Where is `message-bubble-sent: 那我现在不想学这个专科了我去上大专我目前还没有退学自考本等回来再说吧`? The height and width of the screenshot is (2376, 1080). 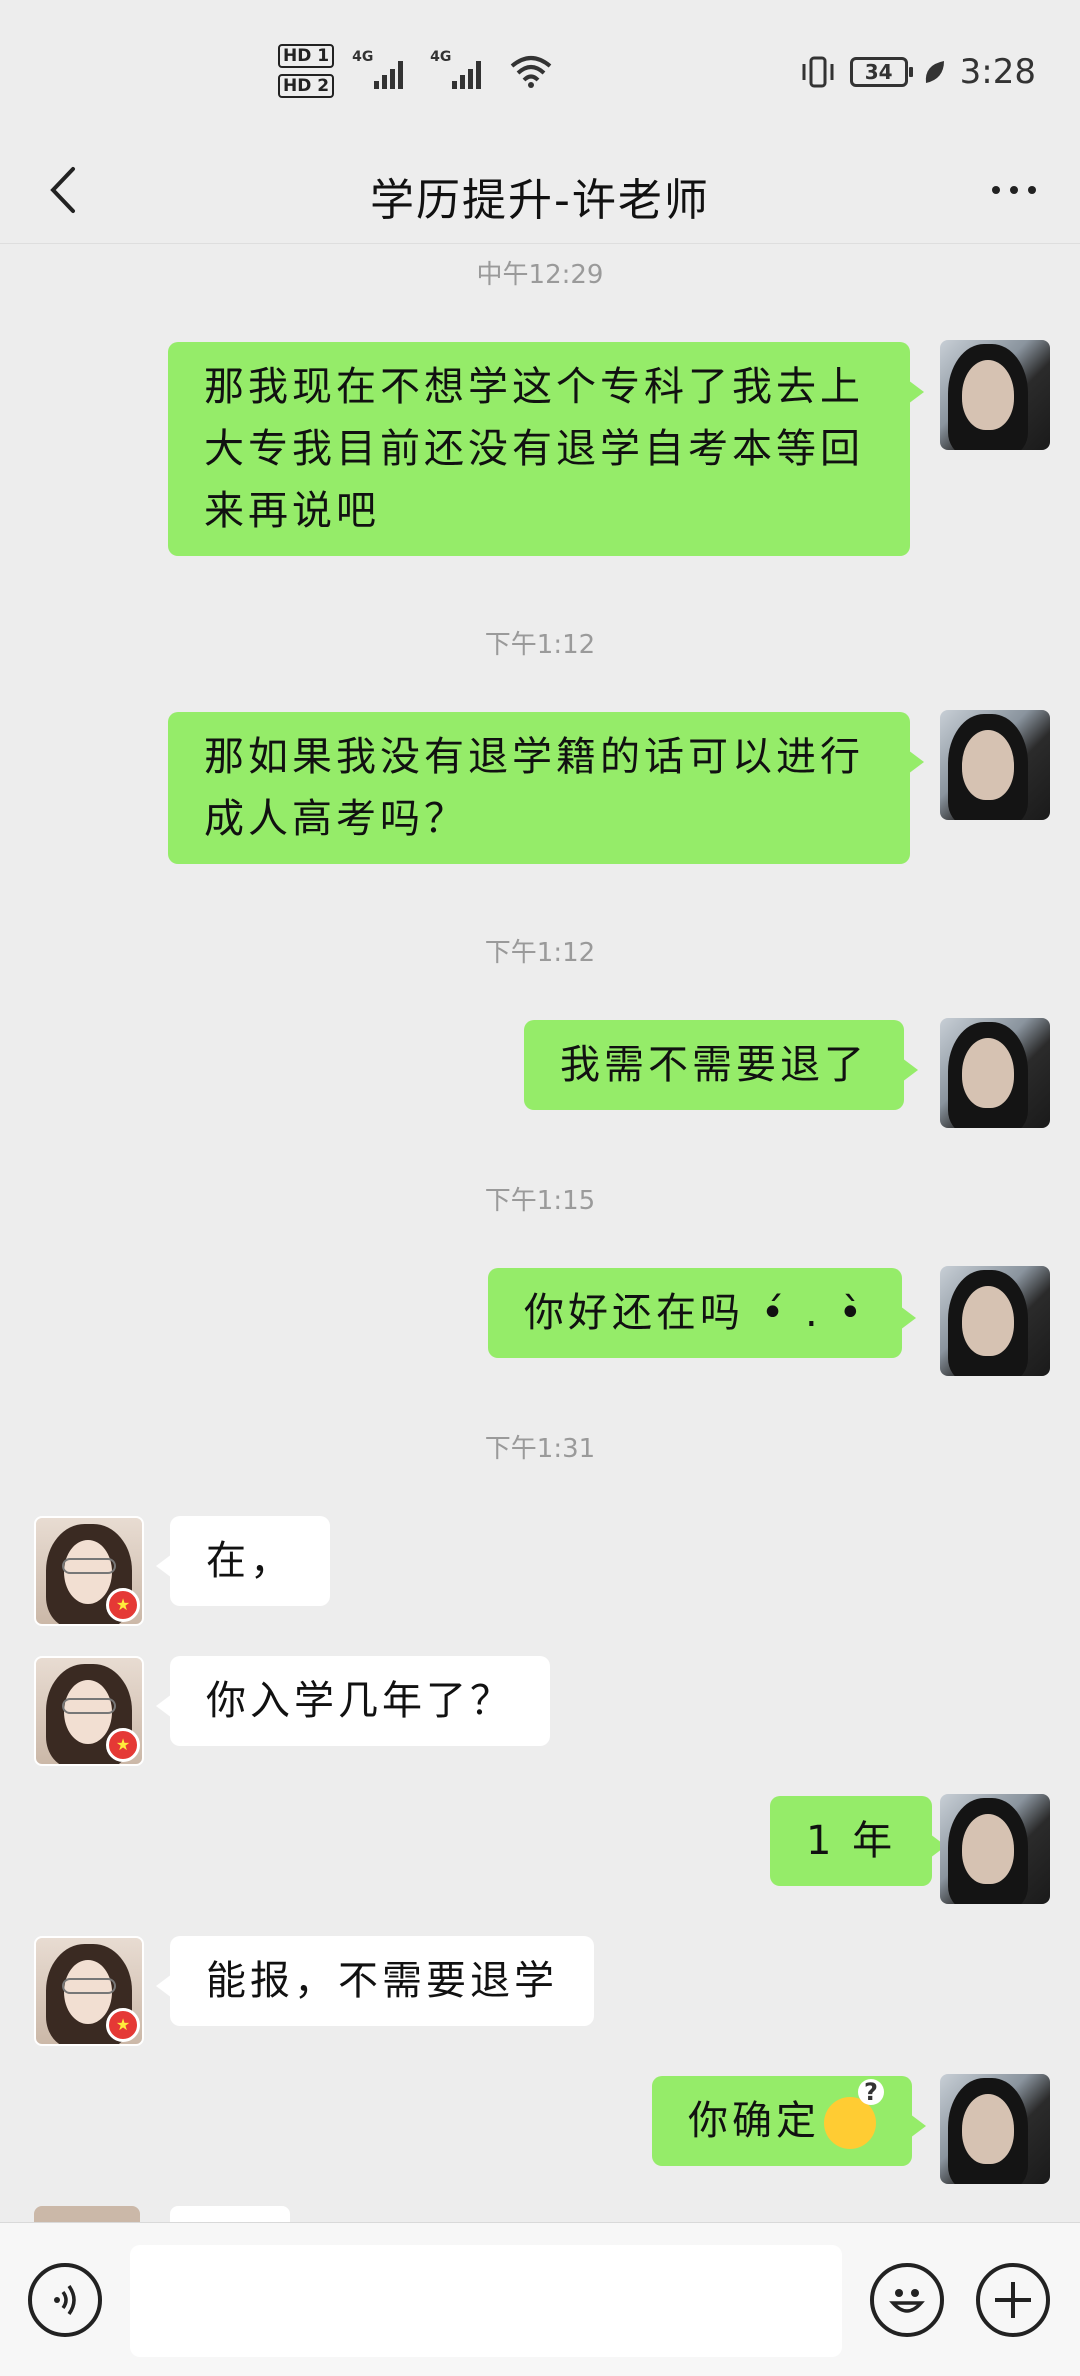
message-bubble-sent: 那我现在不想学这个专科了我去上大专我目前还没有退学自考本等回来再说吧 is located at coordinates (546, 449).